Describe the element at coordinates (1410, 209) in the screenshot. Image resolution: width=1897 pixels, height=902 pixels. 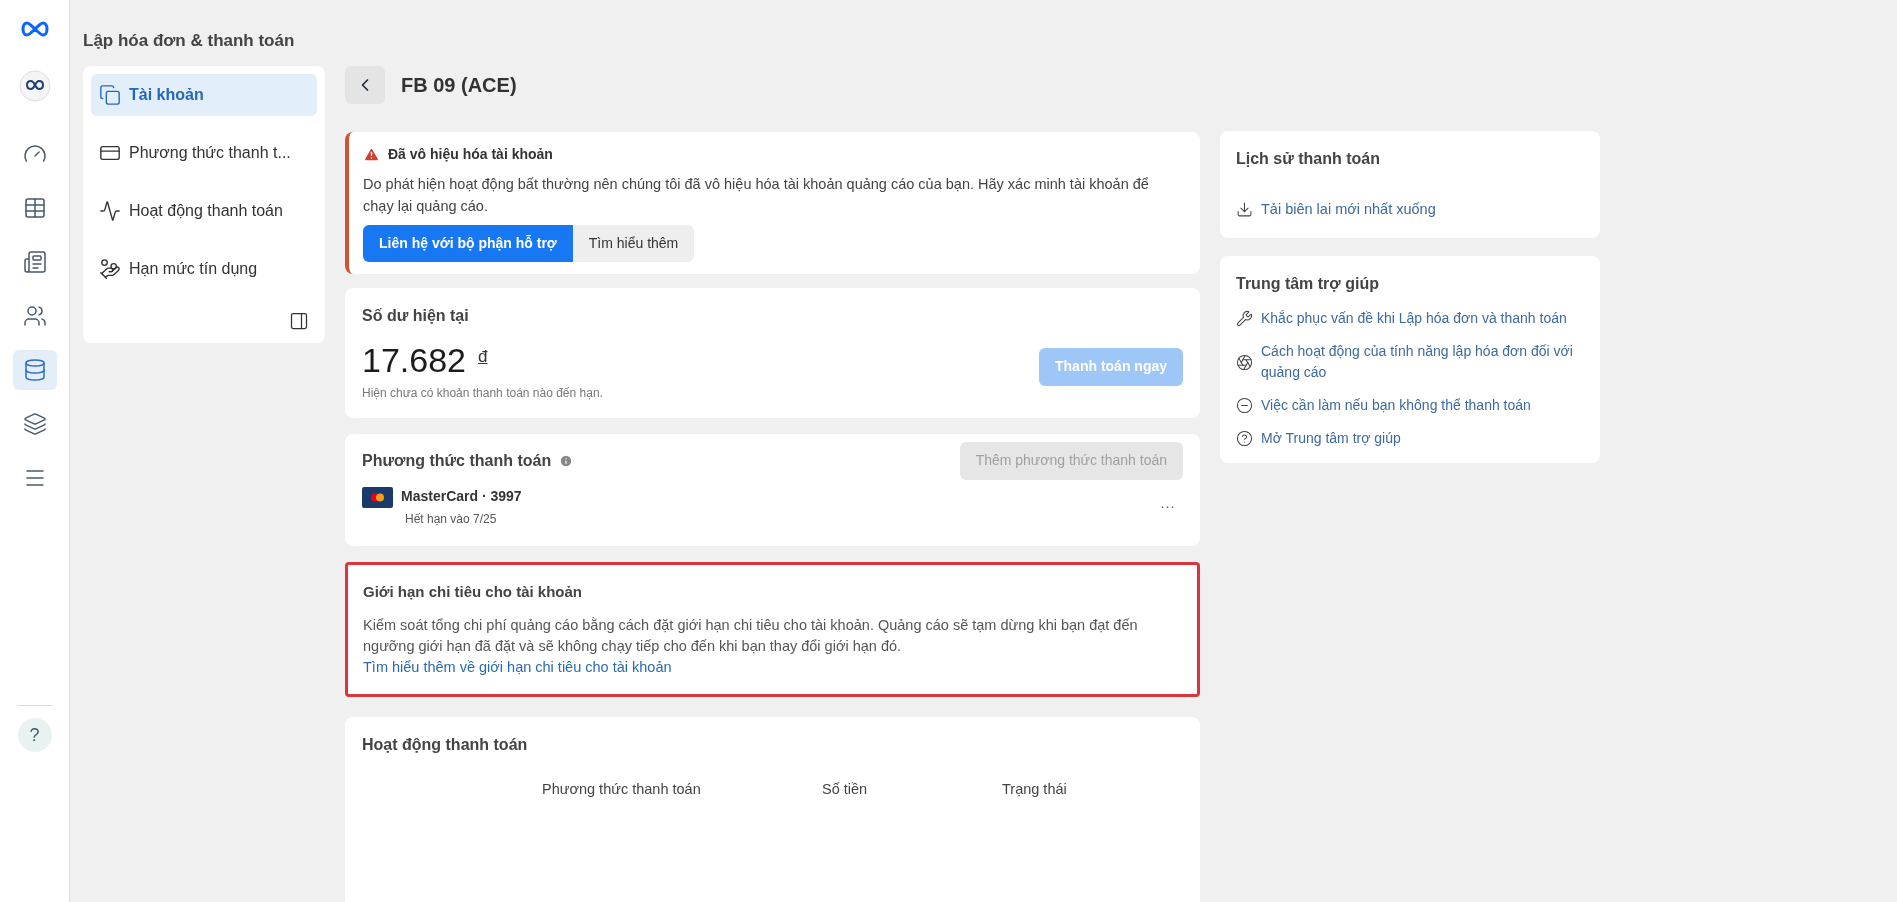
I see `download-receipt-link: Tải biên lai mới nhất xuống` at that location.